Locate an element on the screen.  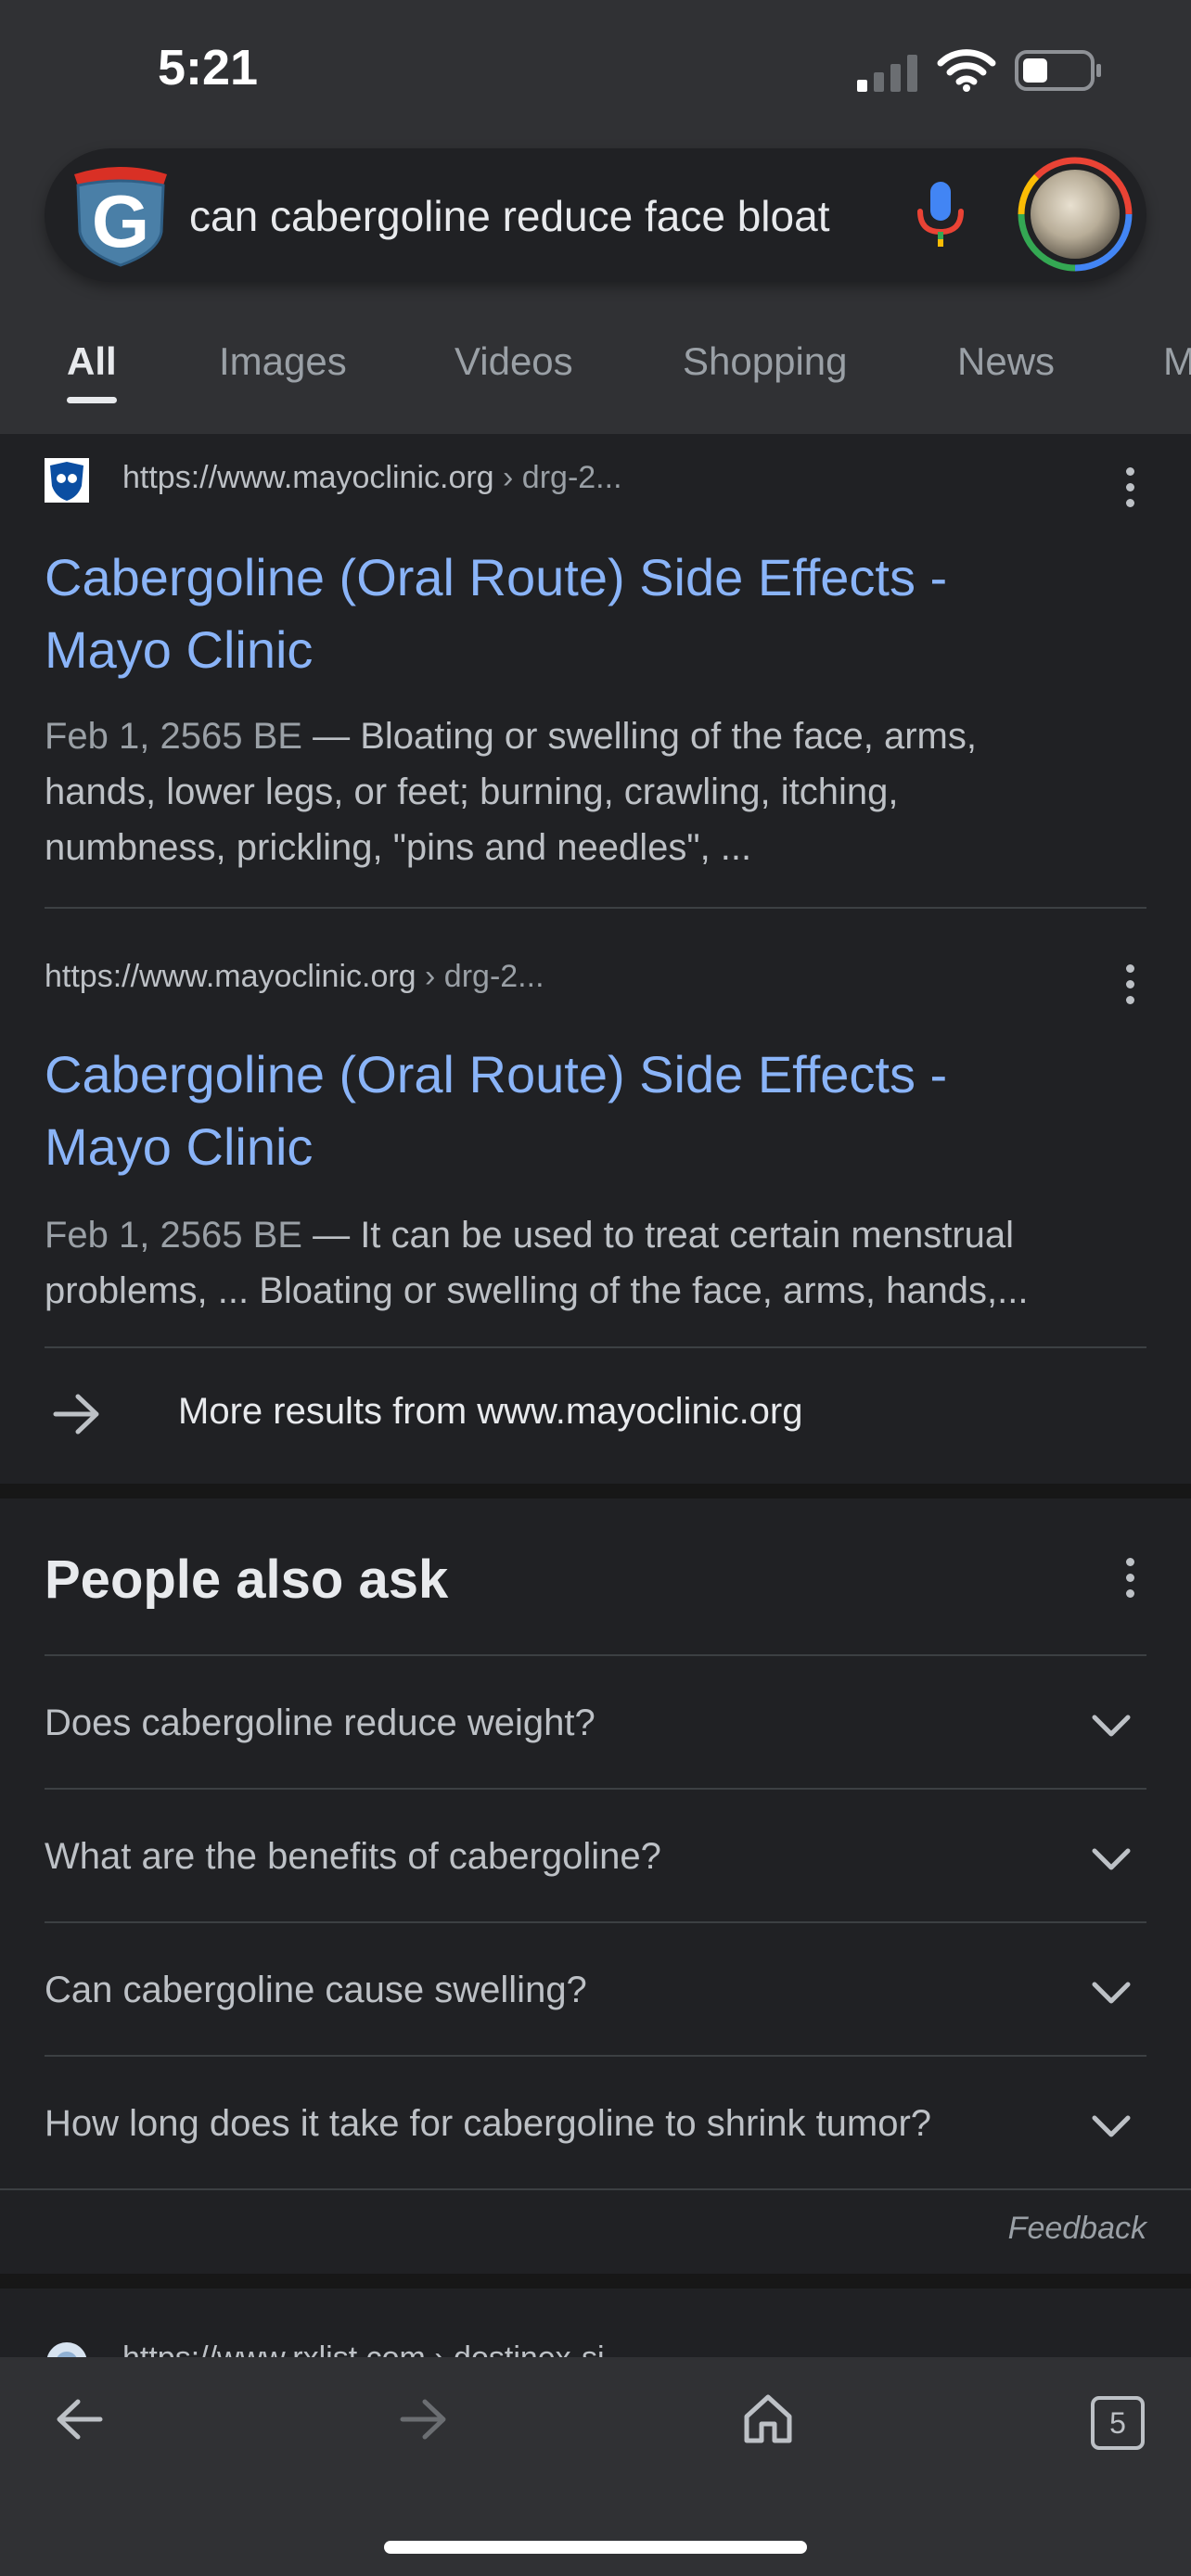
home-indicator is located at coordinates (595, 2547).